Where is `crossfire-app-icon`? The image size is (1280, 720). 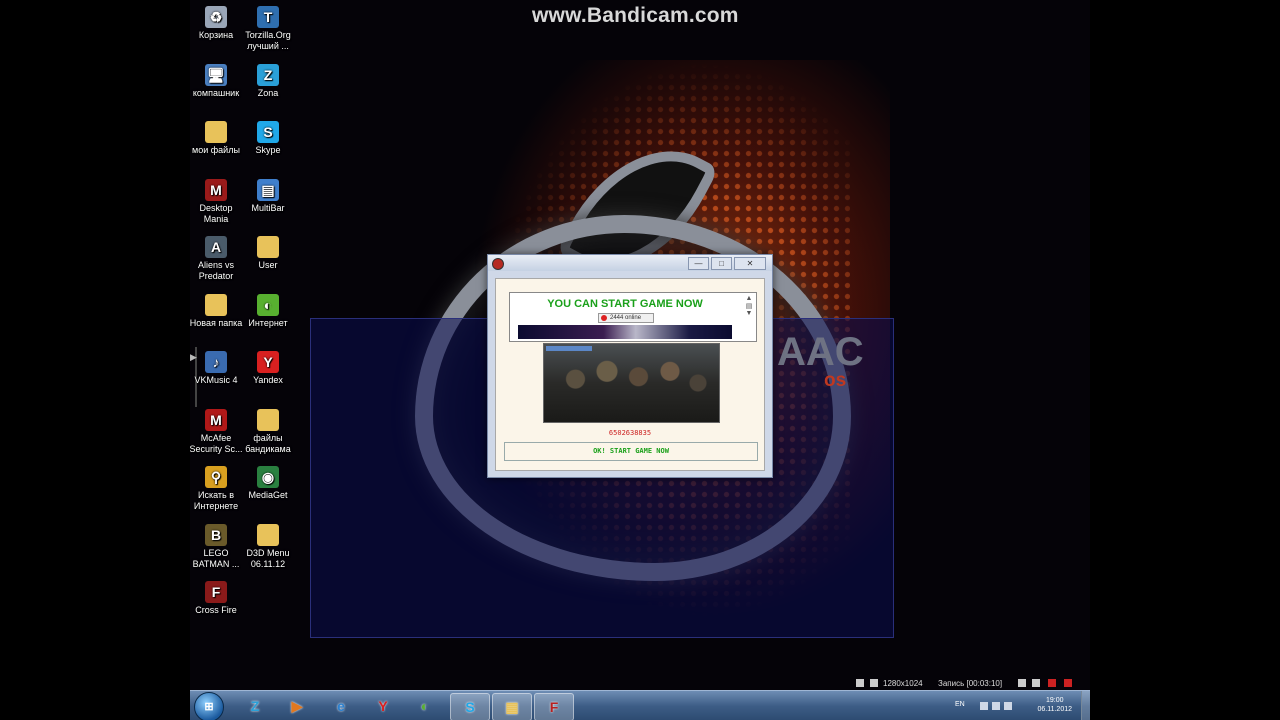 crossfire-app-icon is located at coordinates (498, 264).